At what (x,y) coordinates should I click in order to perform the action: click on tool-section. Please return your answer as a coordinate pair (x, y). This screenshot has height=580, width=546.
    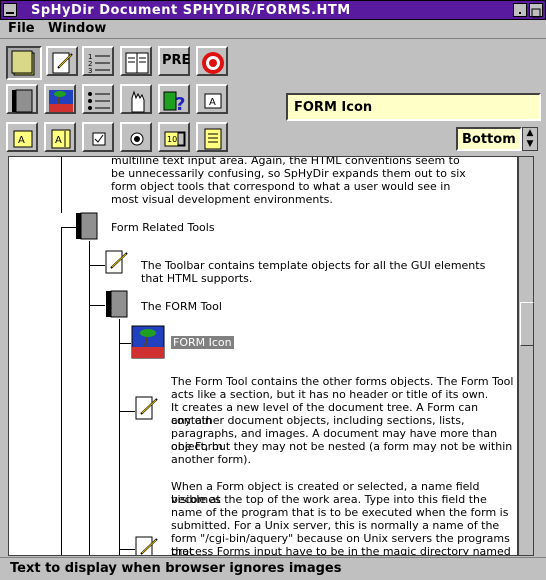
    Looking at the image, I should click on (24, 63).